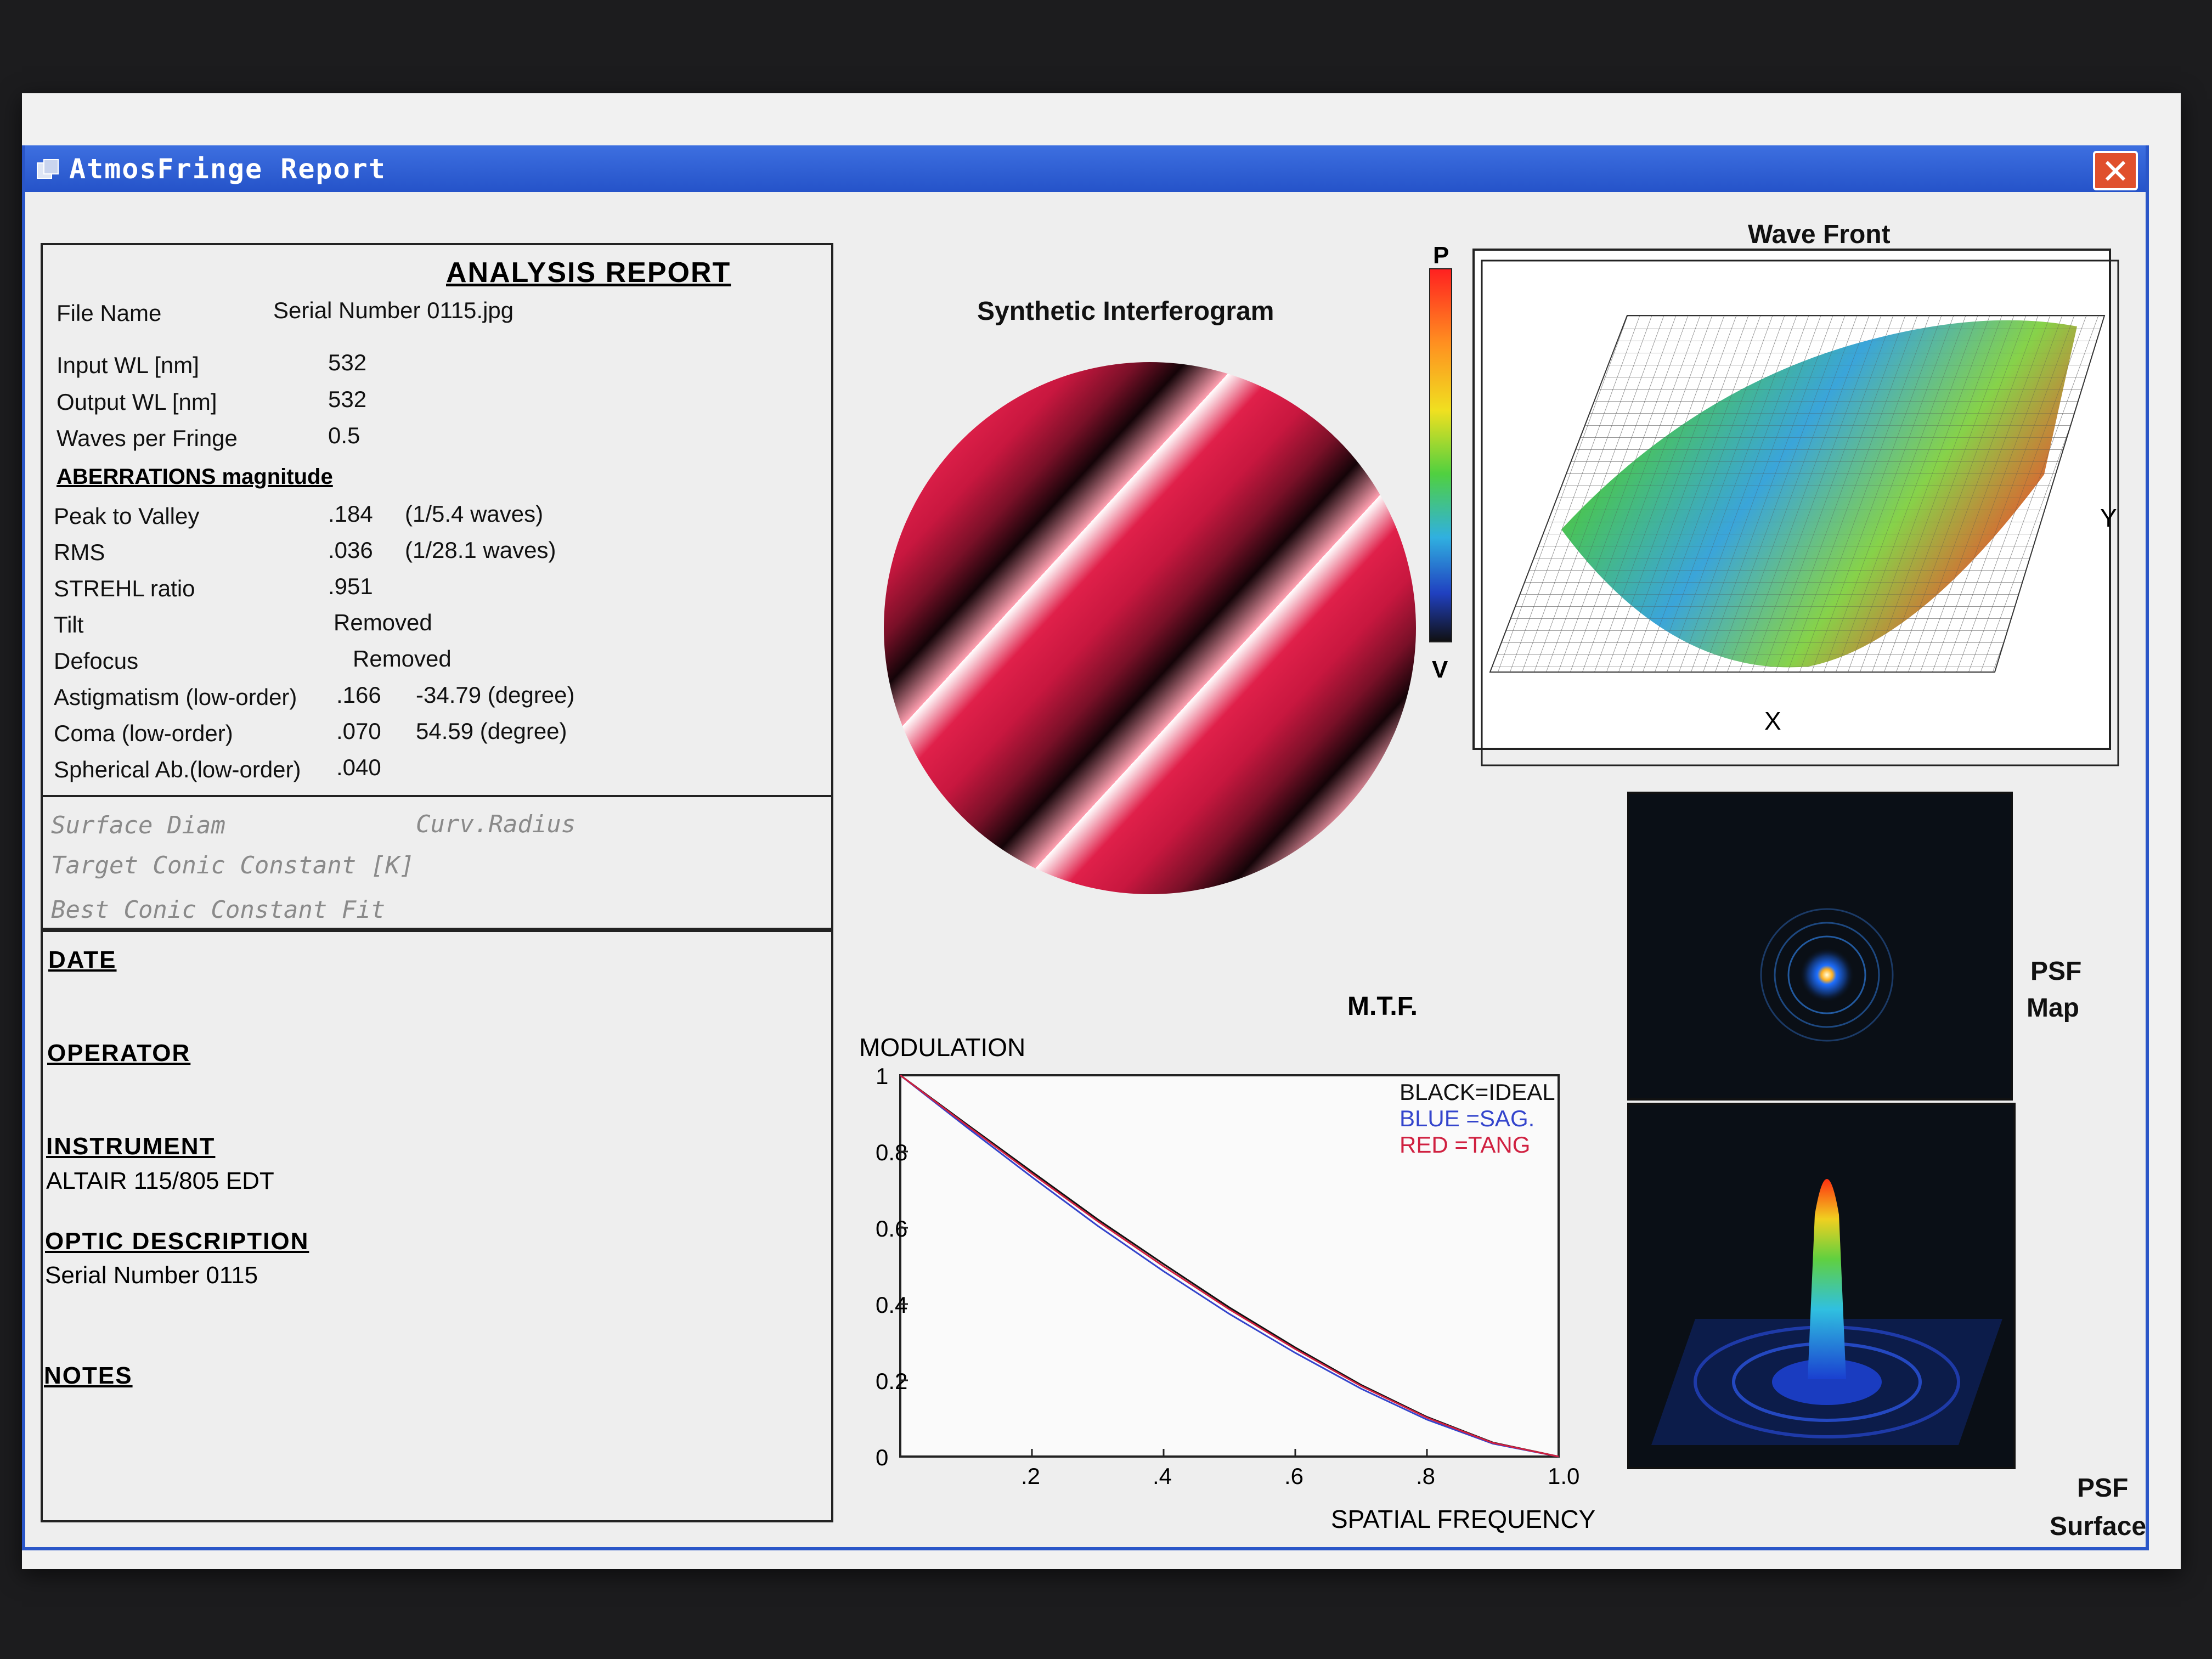 The image size is (2212, 1659). Describe the element at coordinates (79, 552) in the screenshot. I see `aberration-label: RMS` at that location.